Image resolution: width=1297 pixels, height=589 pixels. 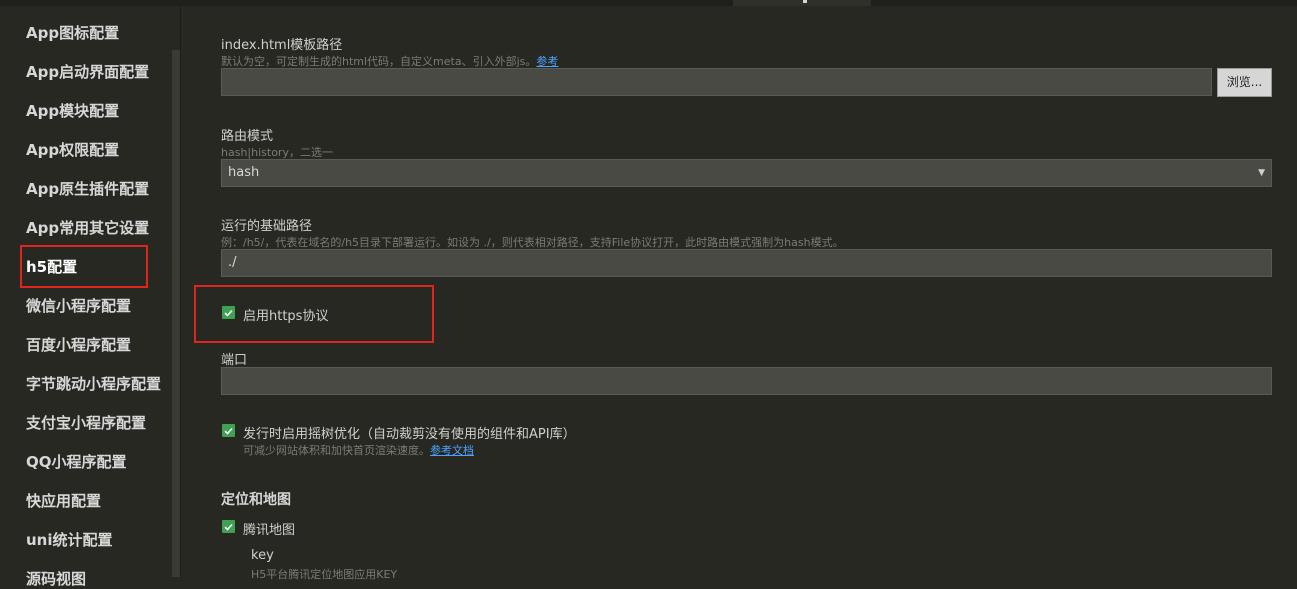 What do you see at coordinates (409, 434) in the screenshot?
I see `treeshaking-label: 发行时启用摇树优化（自动裁剪没有使用的组件和API库）` at bounding box center [409, 434].